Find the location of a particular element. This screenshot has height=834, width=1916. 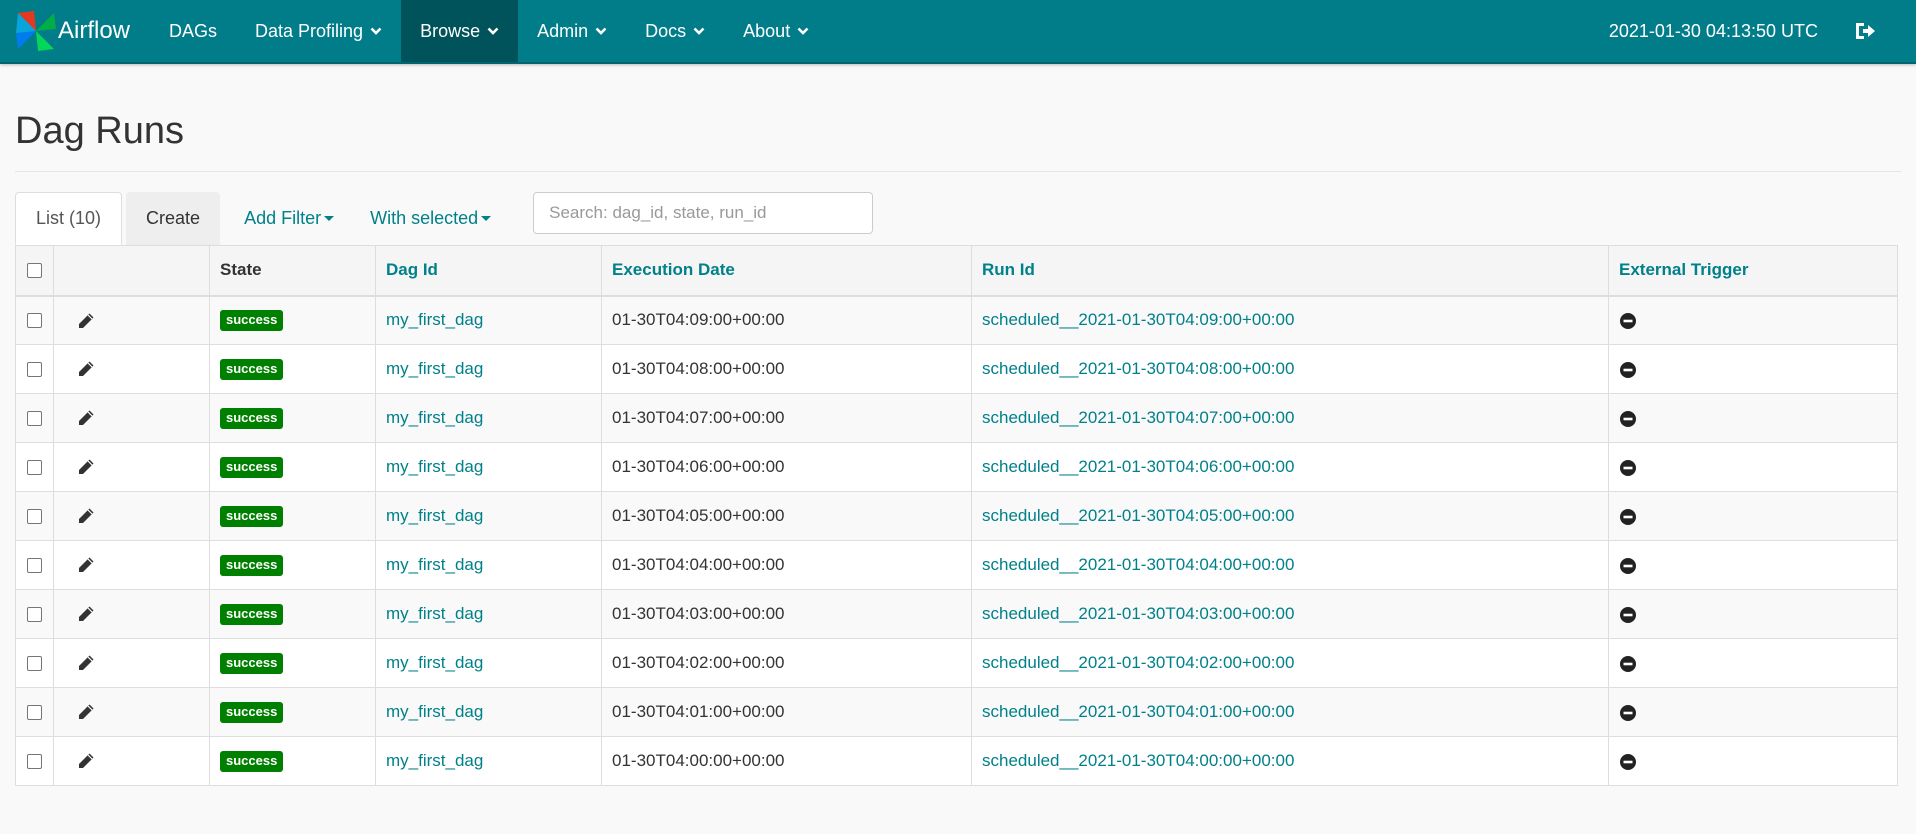

nav-item-data-profiling: Data Profiling is located at coordinates (318, 31).